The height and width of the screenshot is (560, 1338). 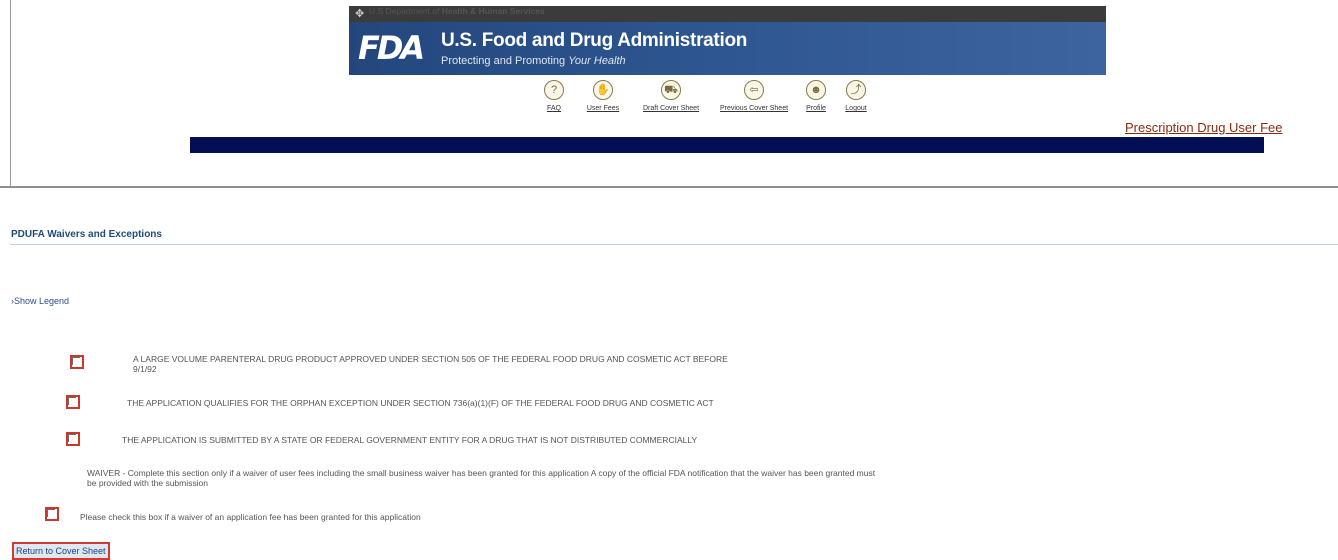 I want to click on users-icon: ☻, so click(x=816, y=90).